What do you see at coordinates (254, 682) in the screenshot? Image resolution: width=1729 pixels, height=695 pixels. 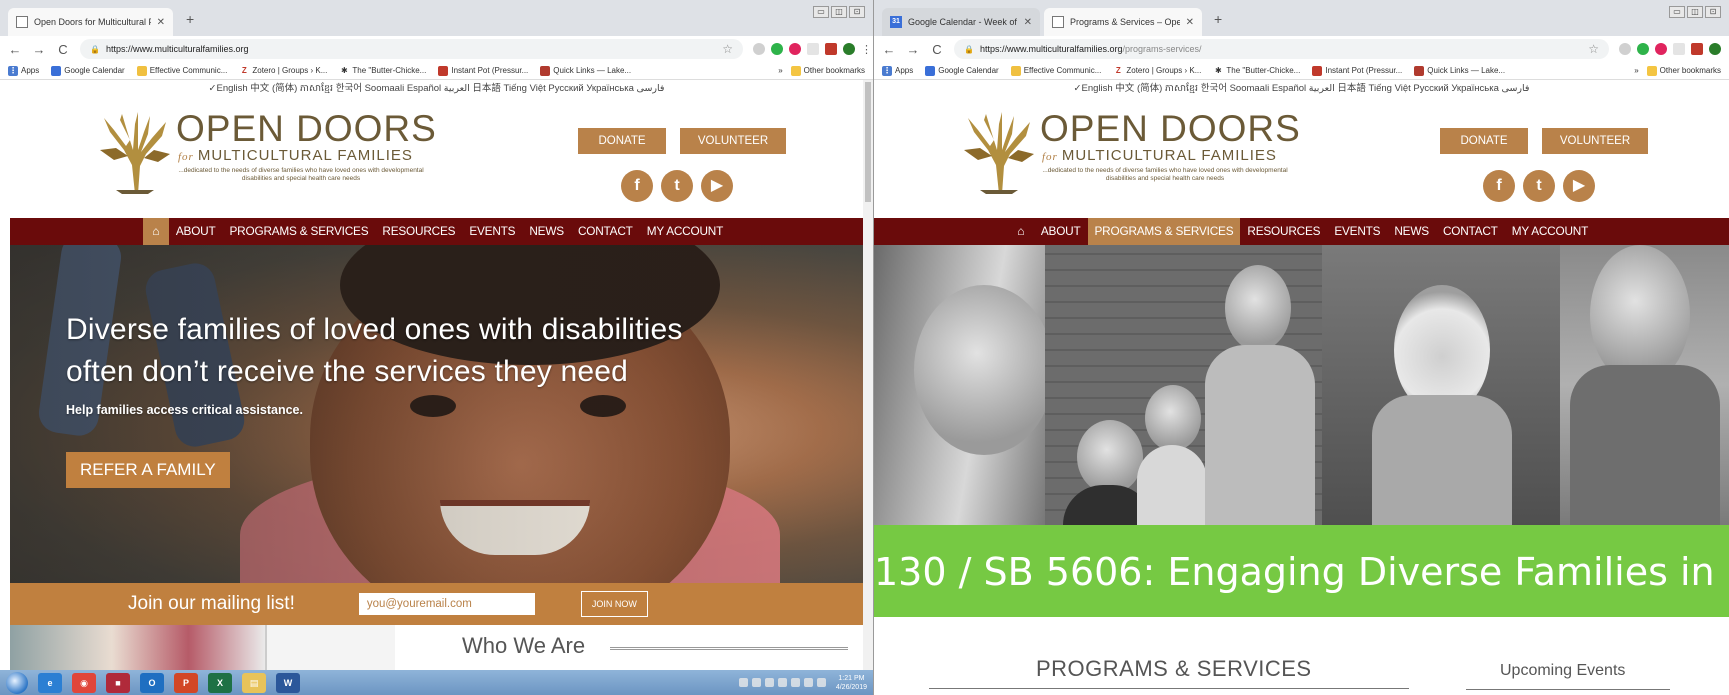 I see `folder-icon: ▤` at bounding box center [254, 682].